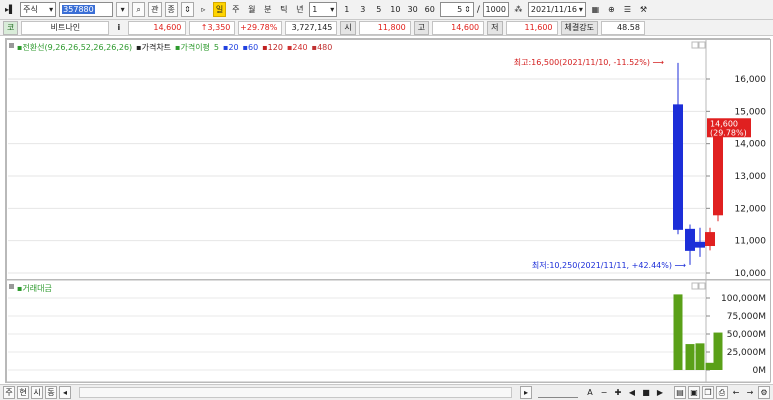 The image size is (773, 400). What do you see at coordinates (74, 47) in the screenshot?
I see `legend-ma-line: ▪전환선(9,26,26,52,26,26,26)` at bounding box center [74, 47].